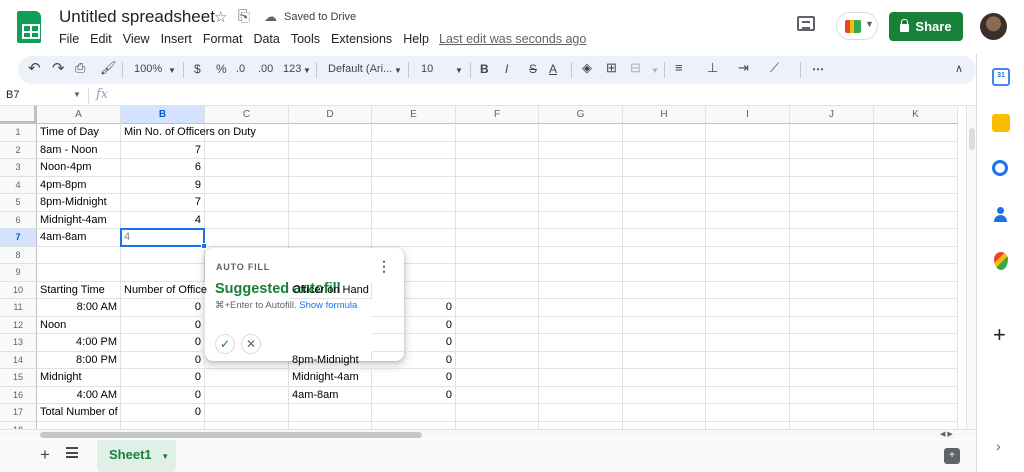  I want to click on strikethrough-button: S, so click(533, 69).